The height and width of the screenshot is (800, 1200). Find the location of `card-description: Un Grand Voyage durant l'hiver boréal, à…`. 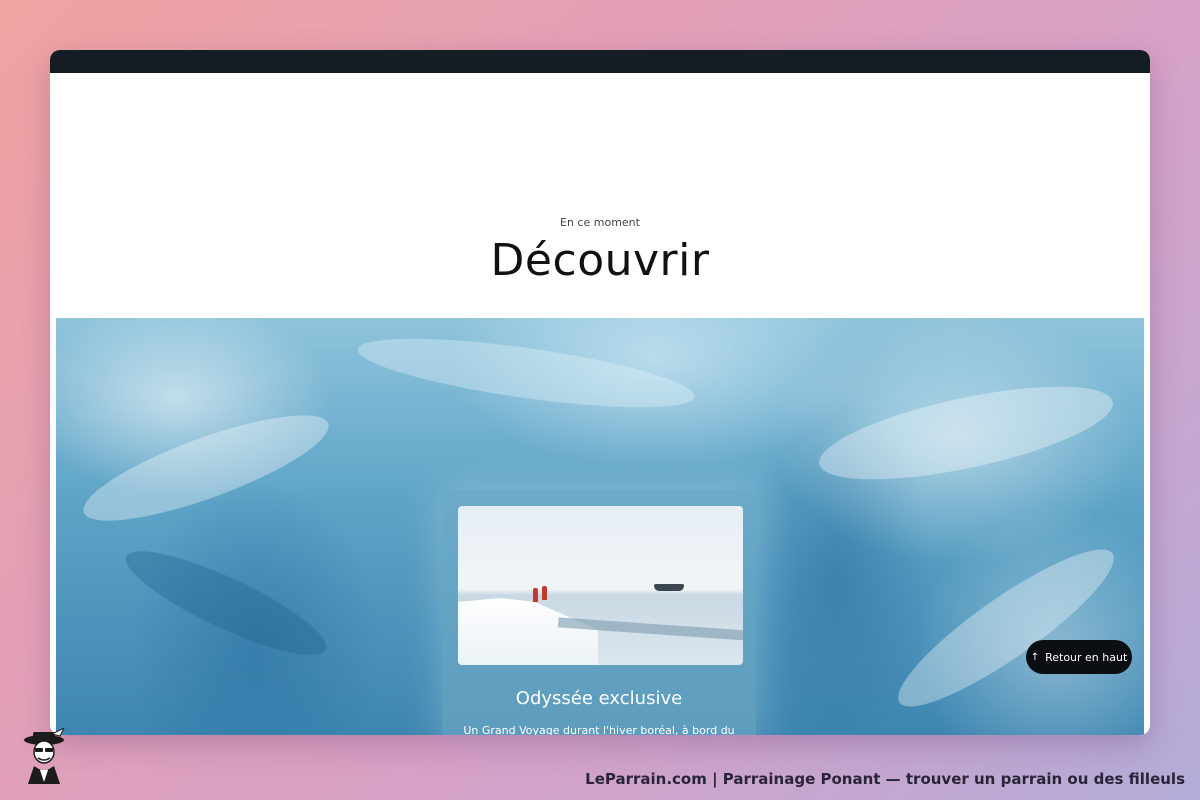

card-description: Un Grand Voyage durant l'hiver boréal, à… is located at coordinates (599, 729).